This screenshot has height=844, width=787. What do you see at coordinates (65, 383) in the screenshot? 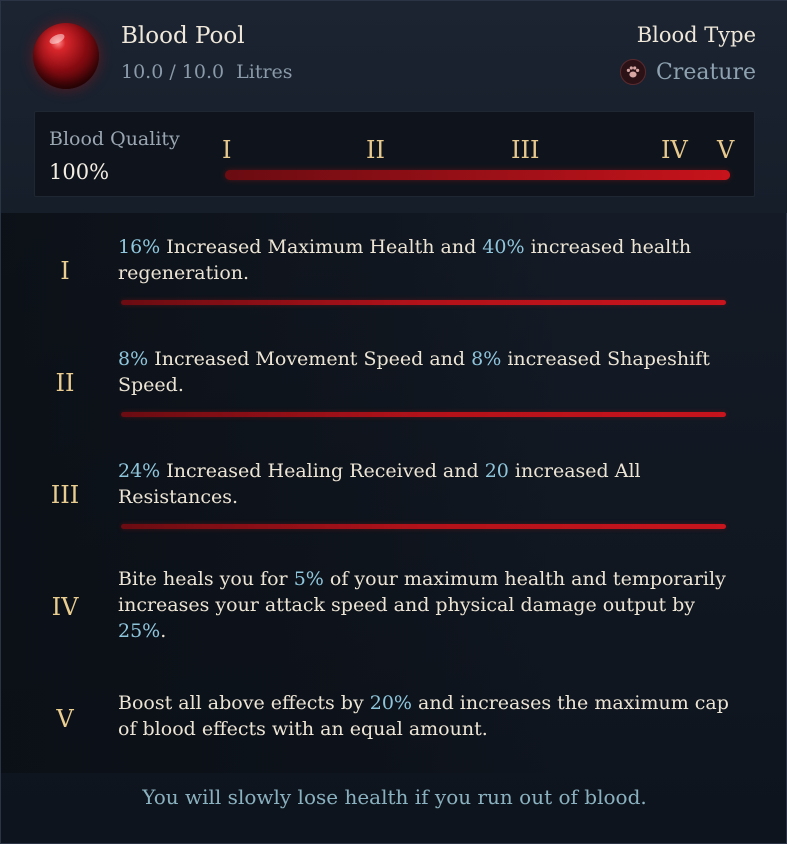
I see `tier-numeral: II` at bounding box center [65, 383].